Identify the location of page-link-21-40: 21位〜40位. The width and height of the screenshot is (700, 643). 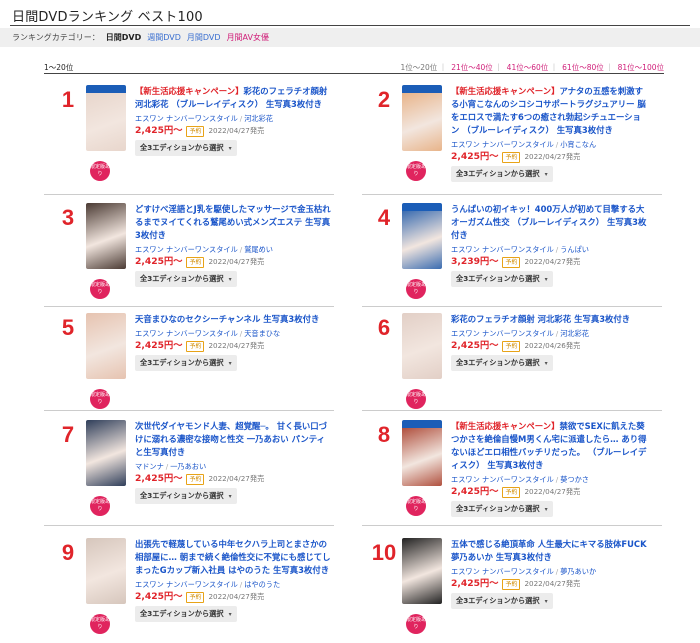
(472, 67).